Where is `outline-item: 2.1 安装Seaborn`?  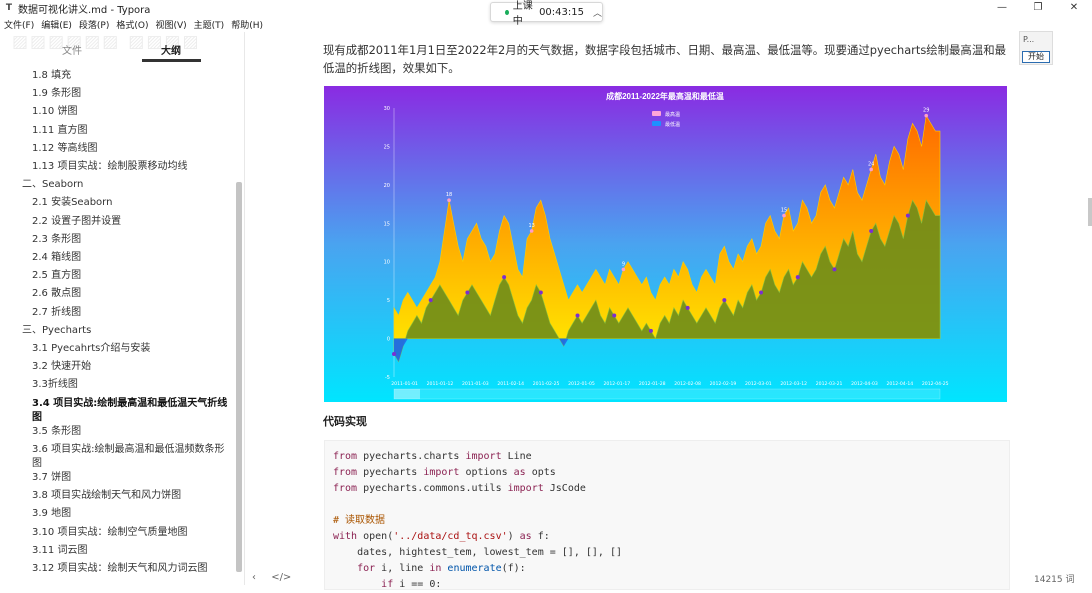
outline-item: 2.1 安装Seaborn is located at coordinates (72, 200).